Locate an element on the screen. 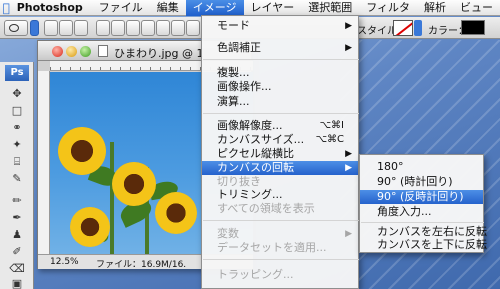 Image resolution: width=500 pixels, height=289 pixels. submenu-item-rotate-180: 180° is located at coordinates (421, 167).